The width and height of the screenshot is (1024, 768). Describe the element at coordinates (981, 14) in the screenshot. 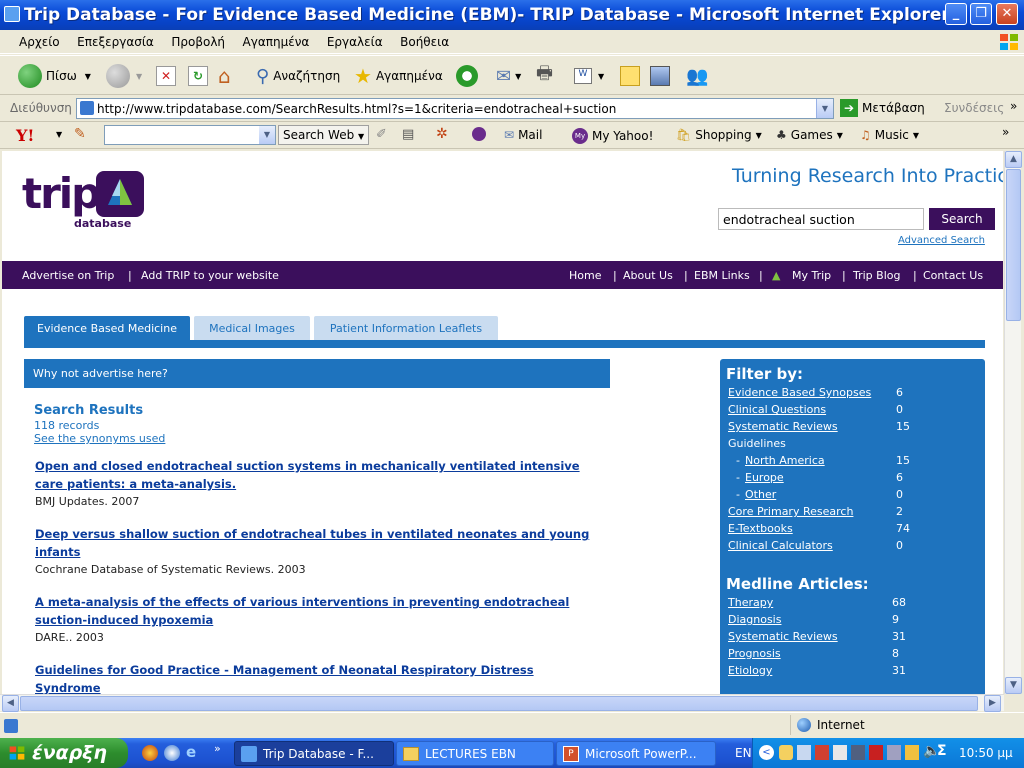

I see `maximize-button: ❐` at that location.